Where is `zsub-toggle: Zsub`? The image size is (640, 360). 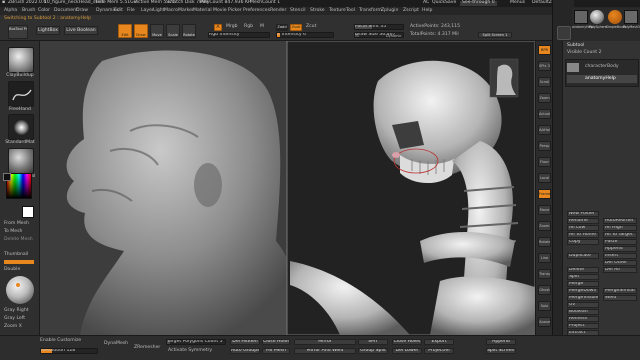 zsub-toggle: Zsub is located at coordinates (296, 27).